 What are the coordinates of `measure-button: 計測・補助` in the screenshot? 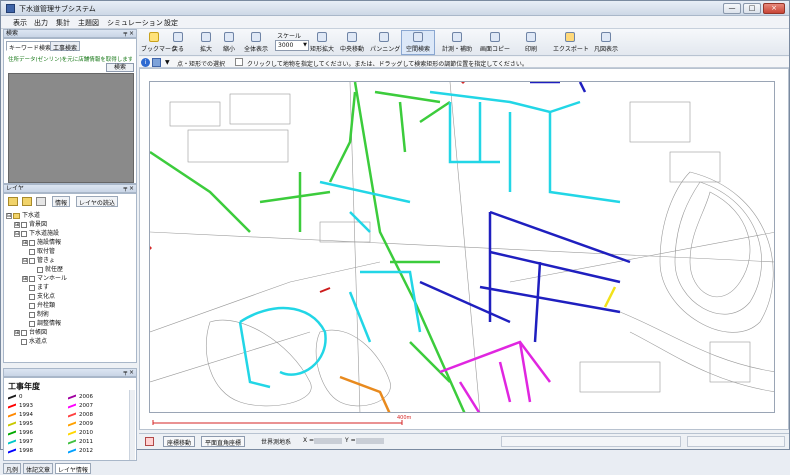 It's located at (457, 42).